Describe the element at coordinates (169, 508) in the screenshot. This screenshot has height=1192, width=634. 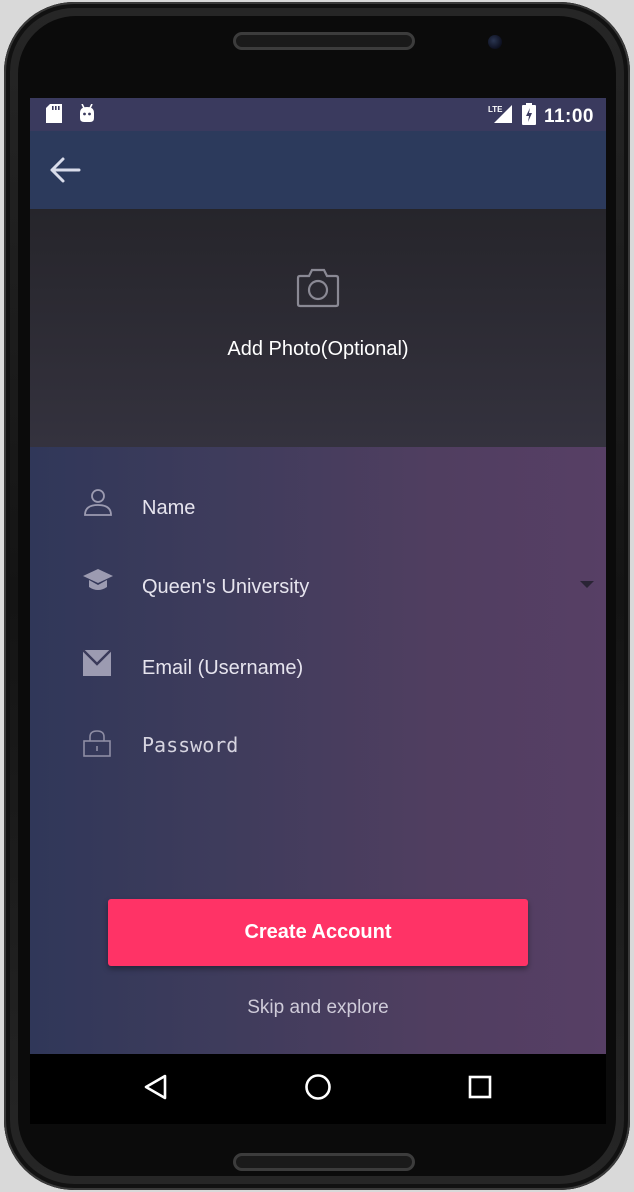
I see `name-placeholder: Name` at that location.